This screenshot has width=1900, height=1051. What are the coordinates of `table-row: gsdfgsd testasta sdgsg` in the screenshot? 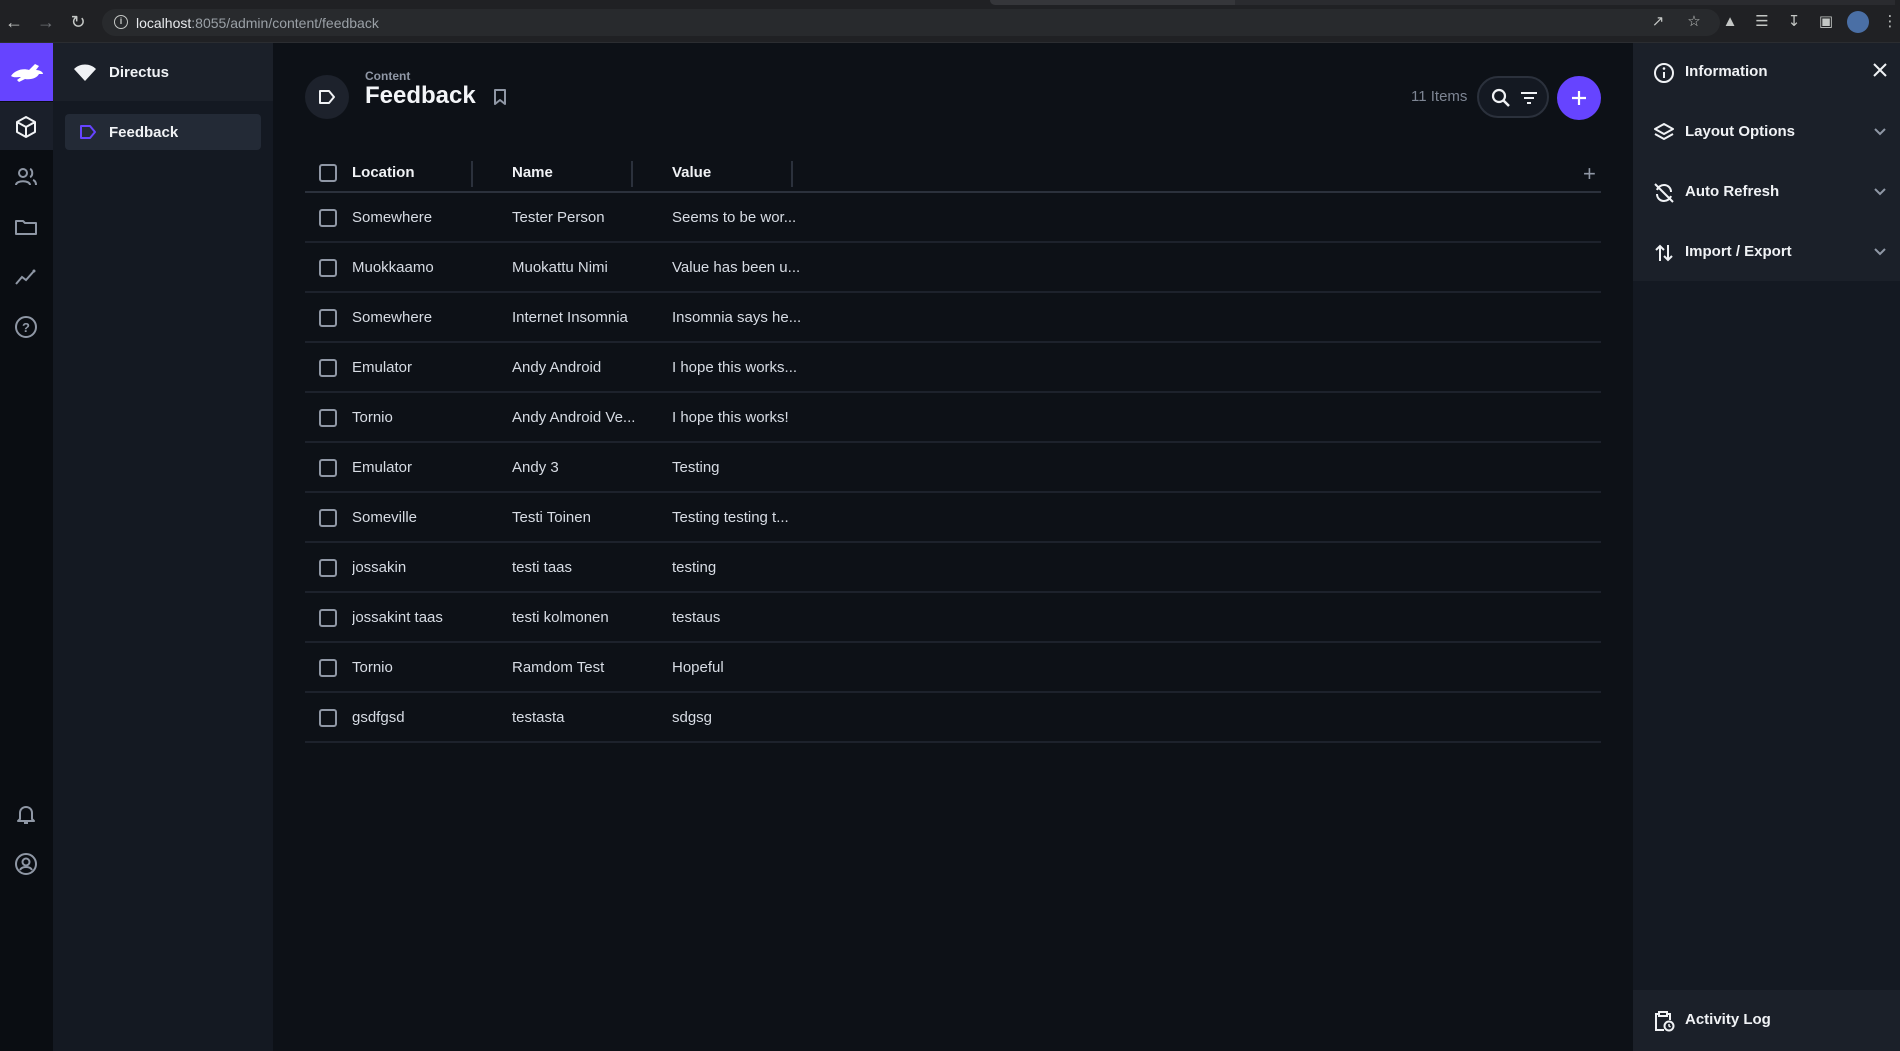 It's located at (953, 718).